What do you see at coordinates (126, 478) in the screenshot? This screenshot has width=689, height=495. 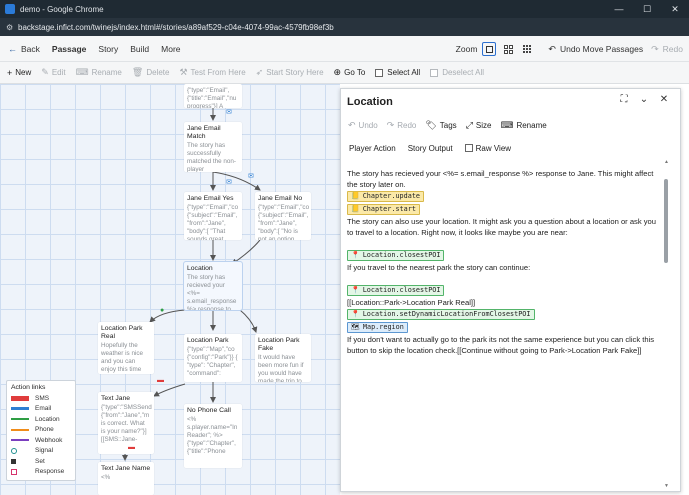 I see `passage-card: Text Jane Name <%` at bounding box center [126, 478].